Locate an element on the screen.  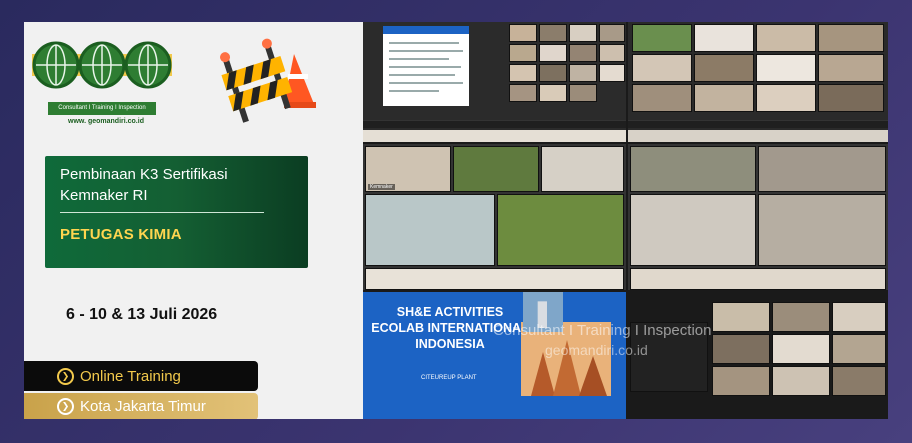
screenshot-shared-document is located at coordinates (494, 82).